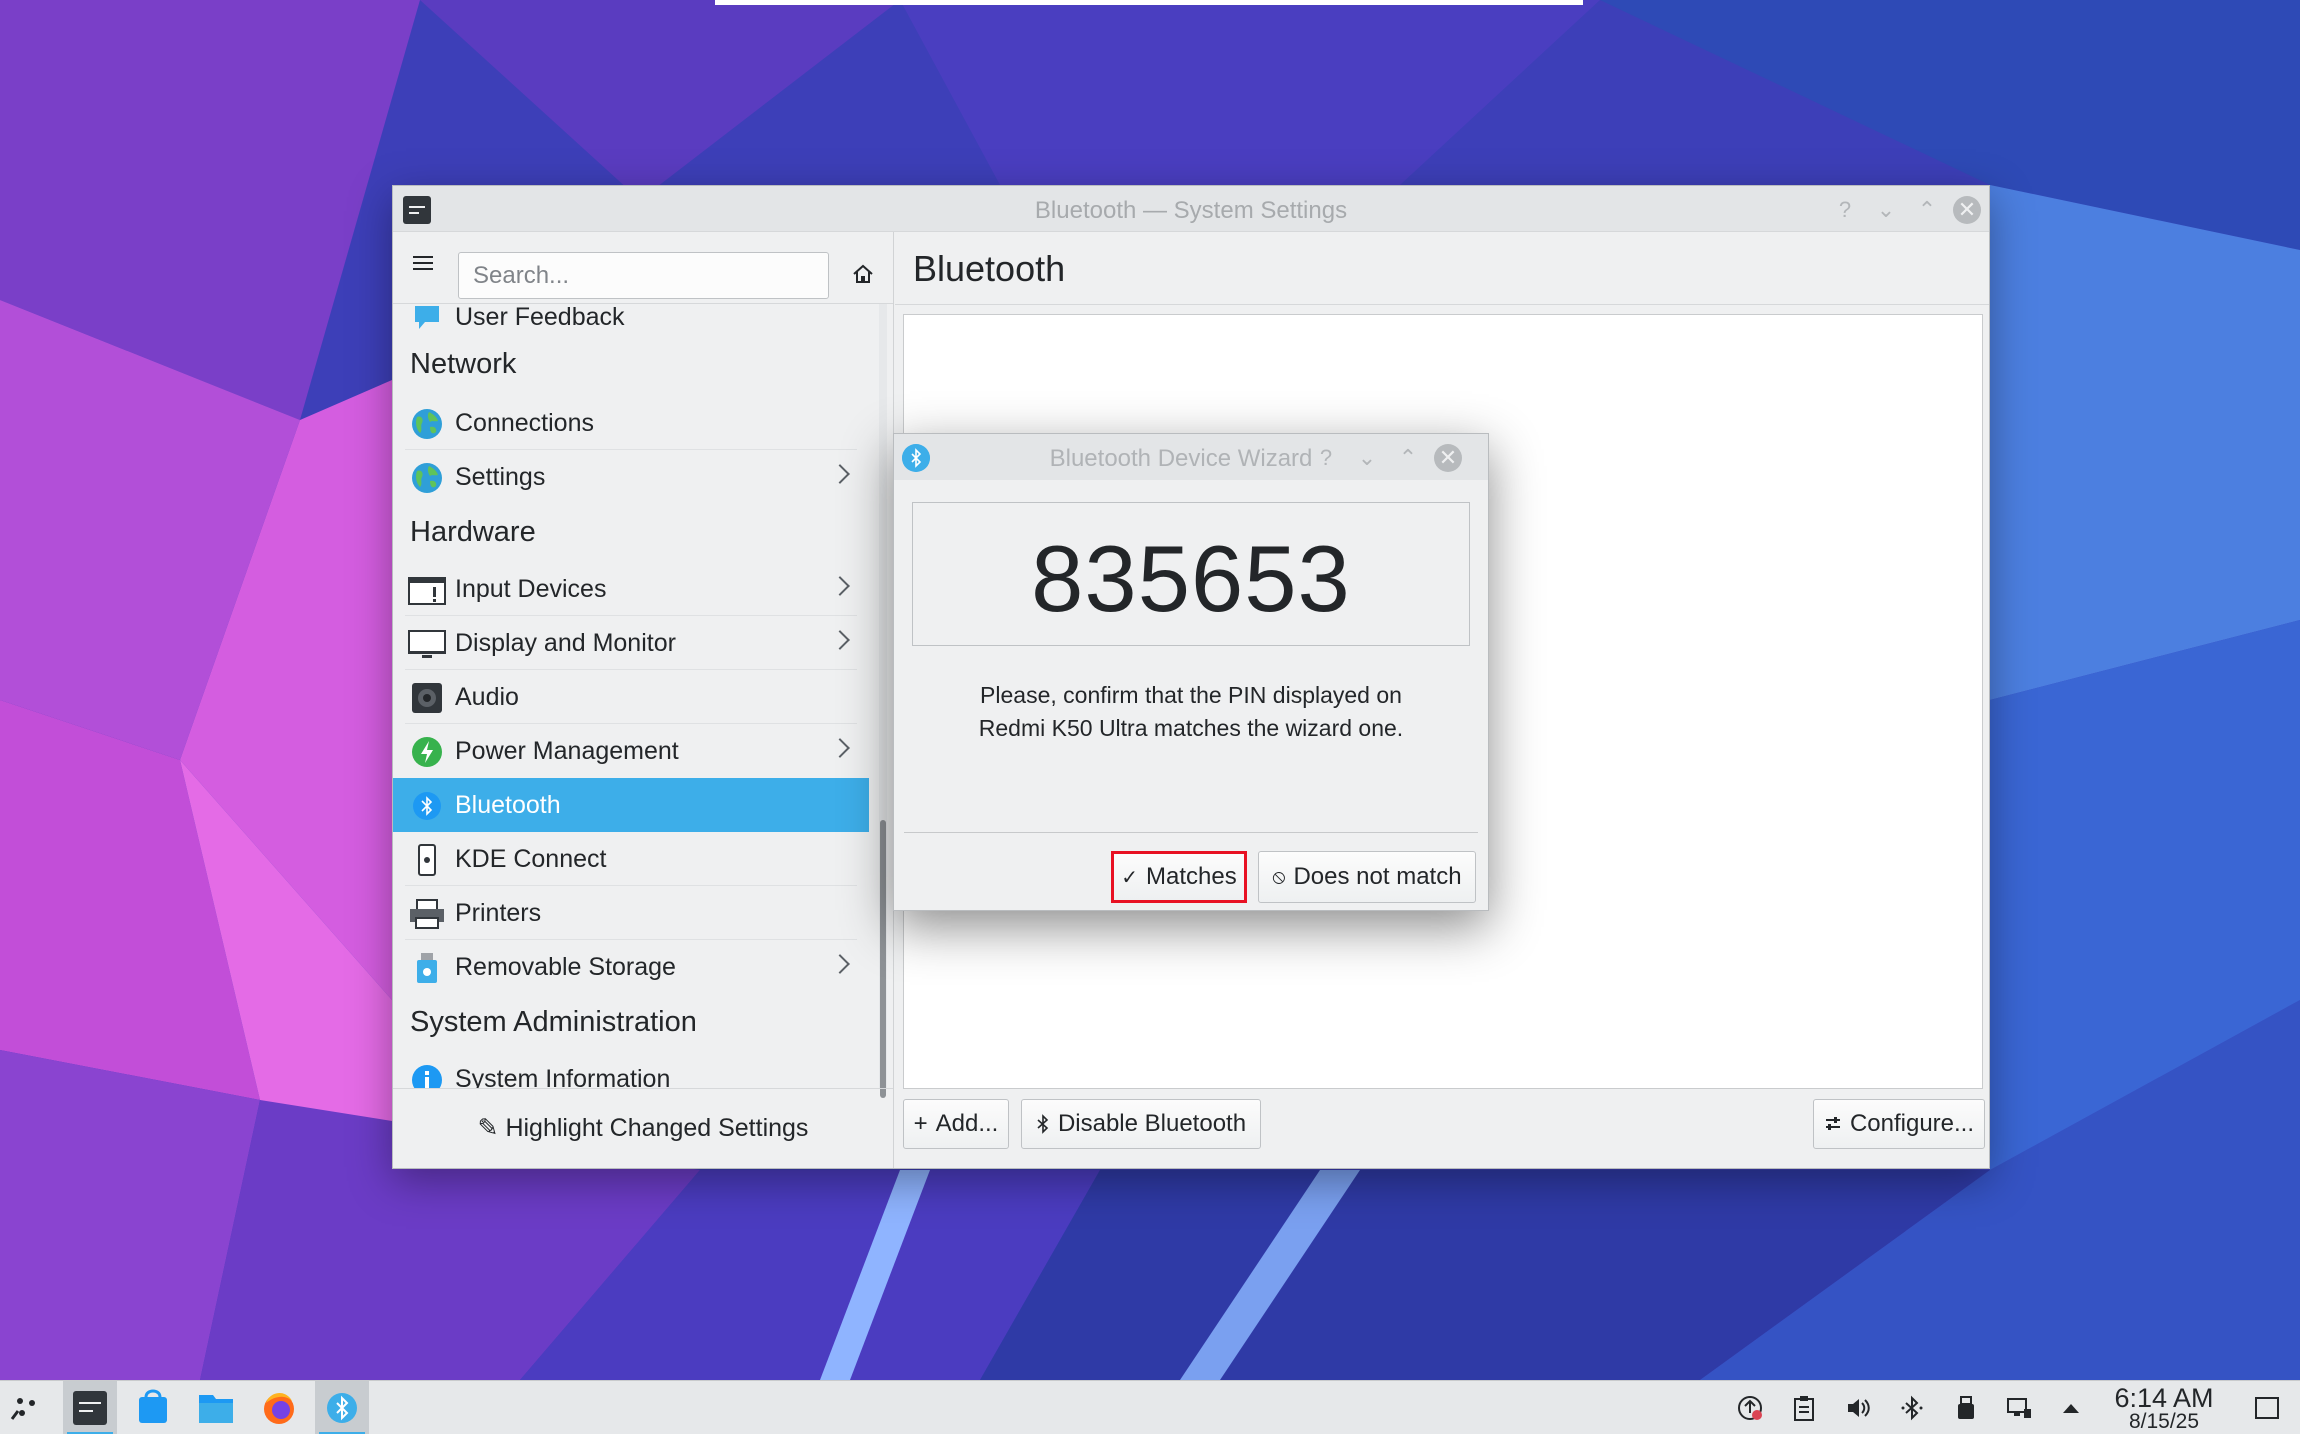 The height and width of the screenshot is (1434, 2300). I want to click on disable-bluetooth-button: Disable Bluetooth, so click(1141, 1124).